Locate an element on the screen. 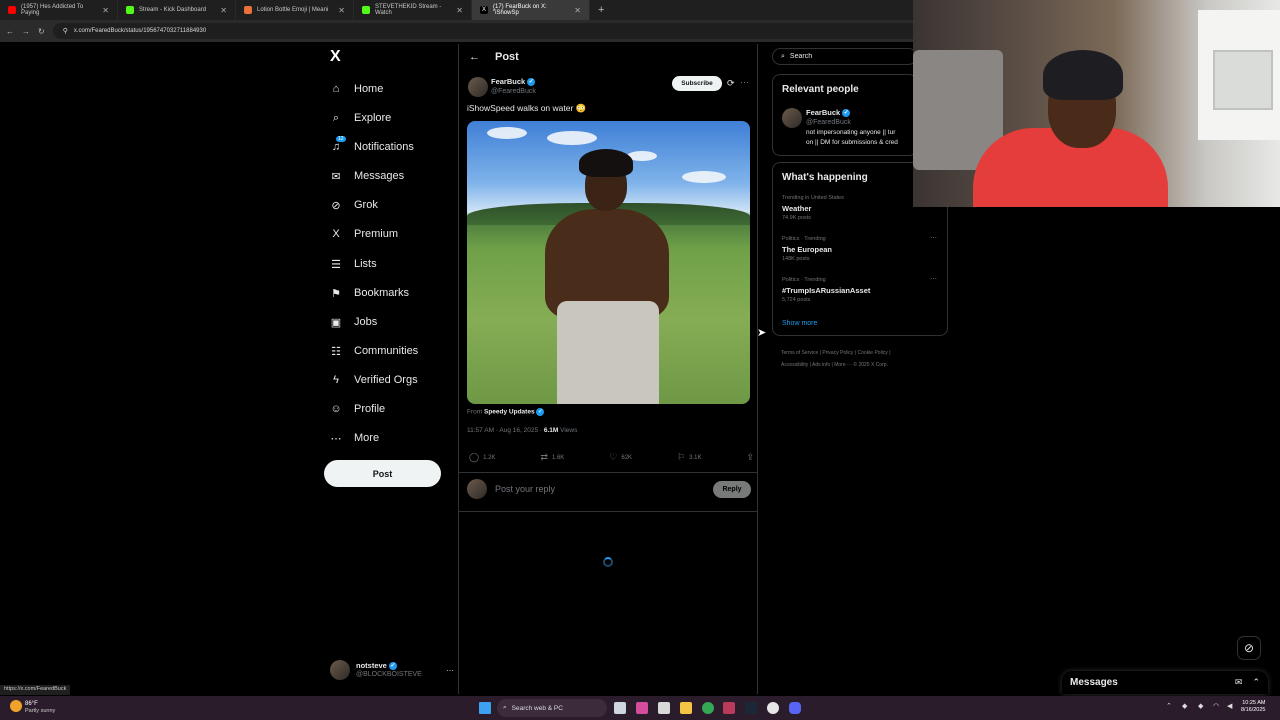  windows-start-icon is located at coordinates (485, 708).